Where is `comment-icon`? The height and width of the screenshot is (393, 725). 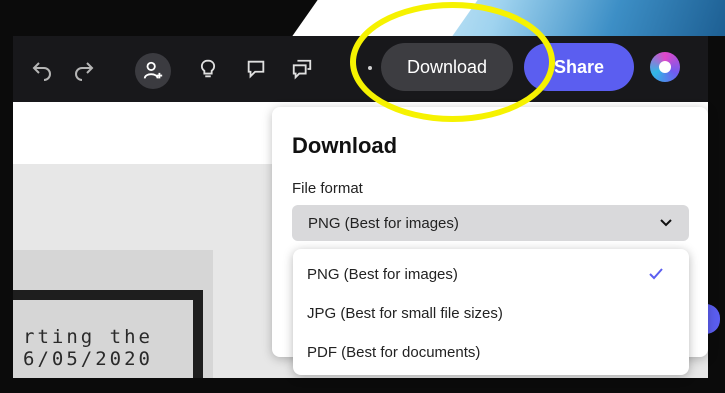
comment-icon is located at coordinates (256, 69).